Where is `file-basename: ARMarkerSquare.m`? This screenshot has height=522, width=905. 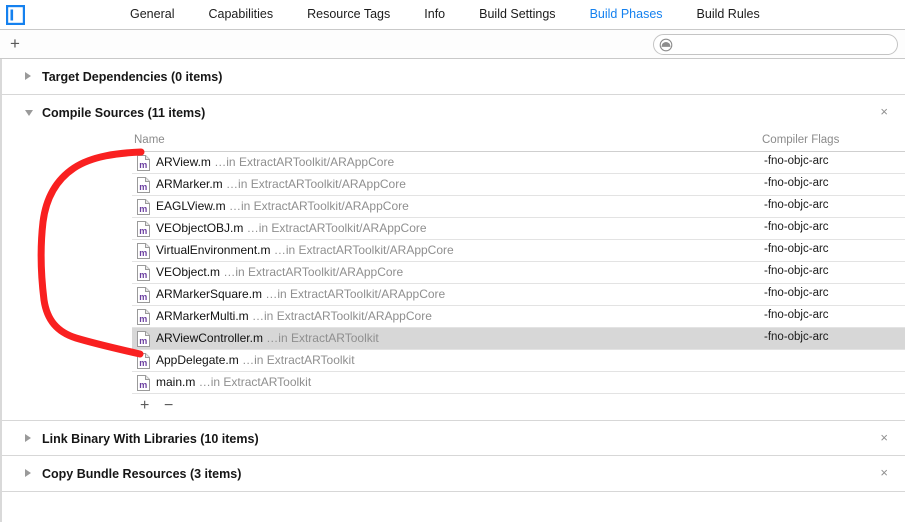 file-basename: ARMarkerSquare.m is located at coordinates (209, 294).